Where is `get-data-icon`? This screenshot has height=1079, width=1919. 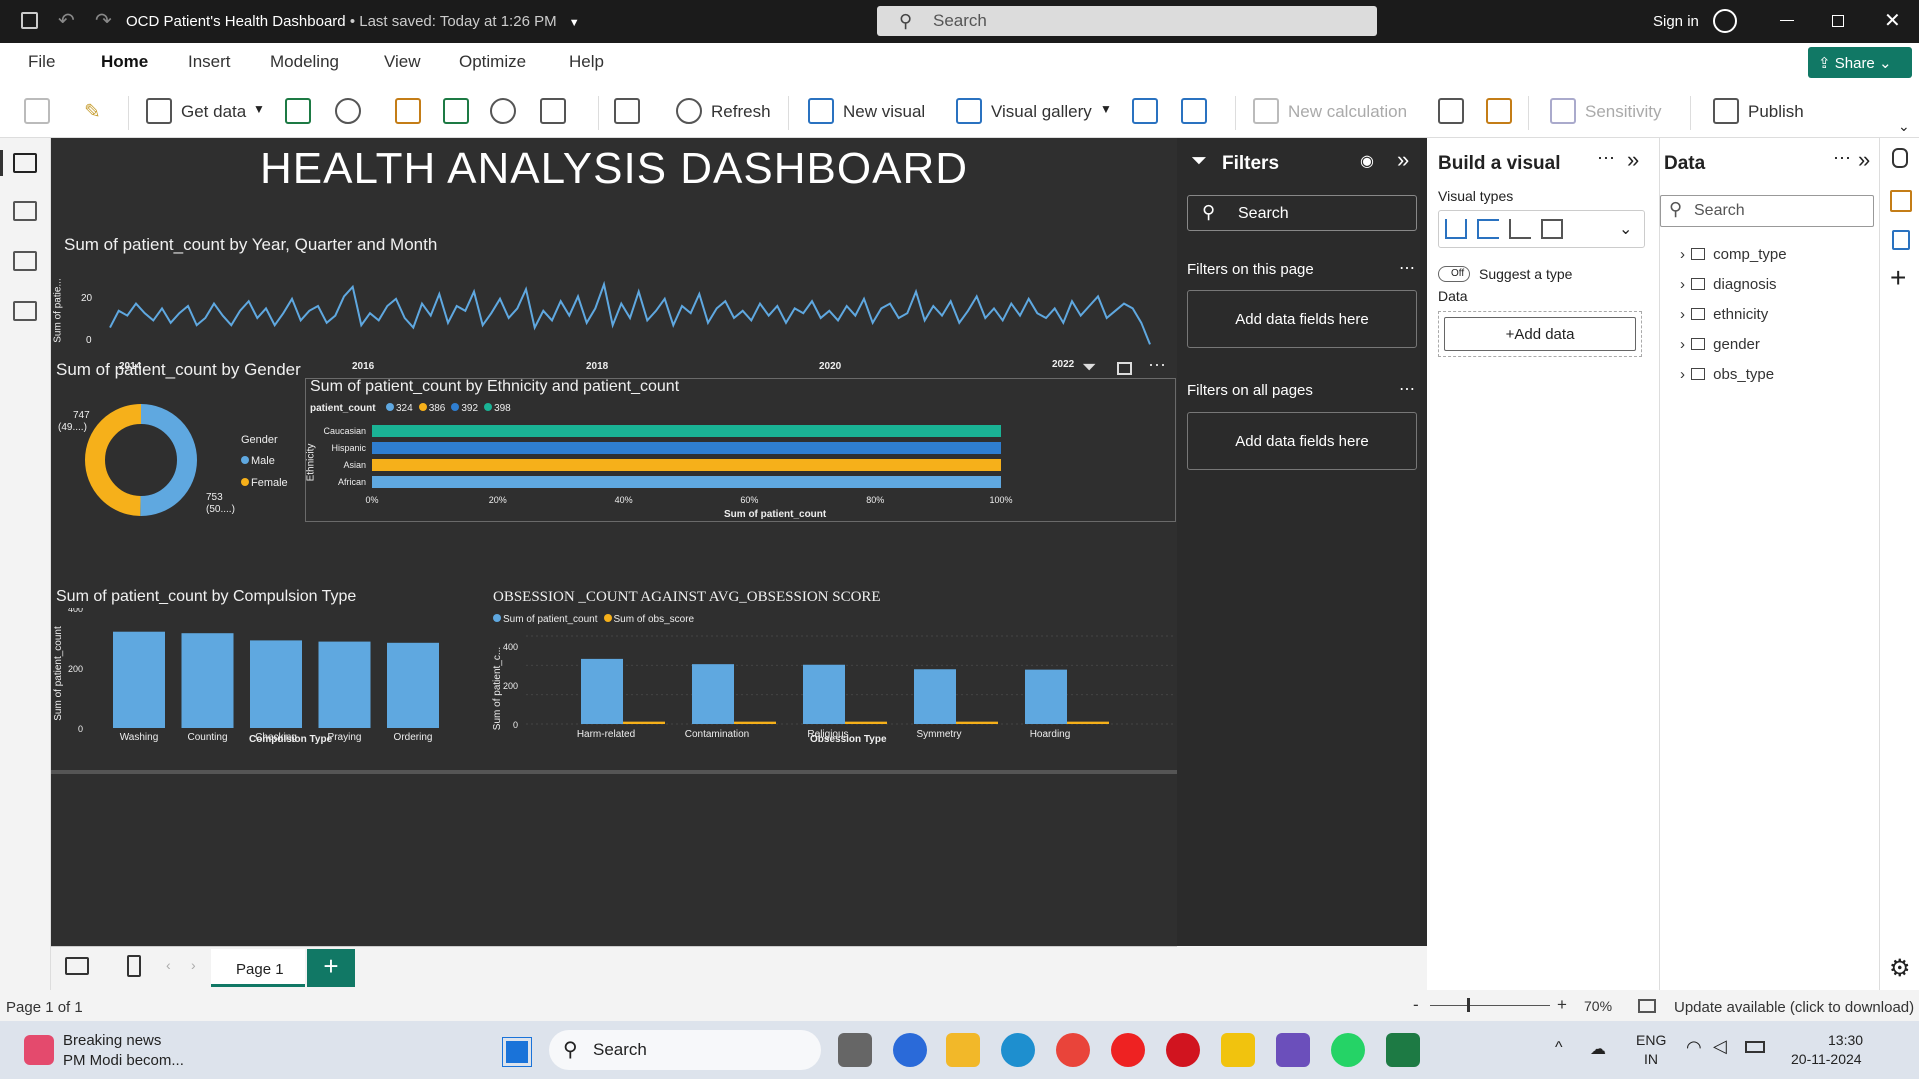
get-data-icon is located at coordinates (159, 111).